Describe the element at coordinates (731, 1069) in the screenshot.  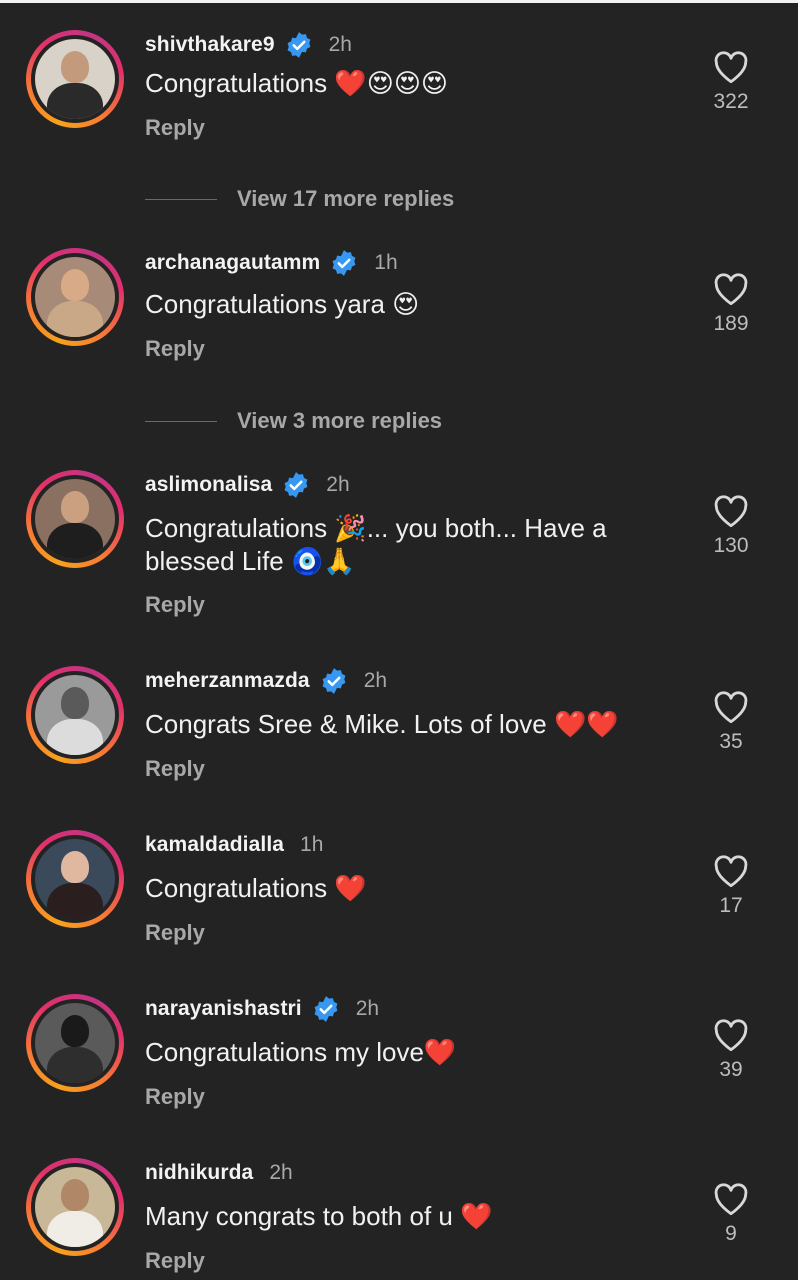
I see `like-count: 39` at that location.